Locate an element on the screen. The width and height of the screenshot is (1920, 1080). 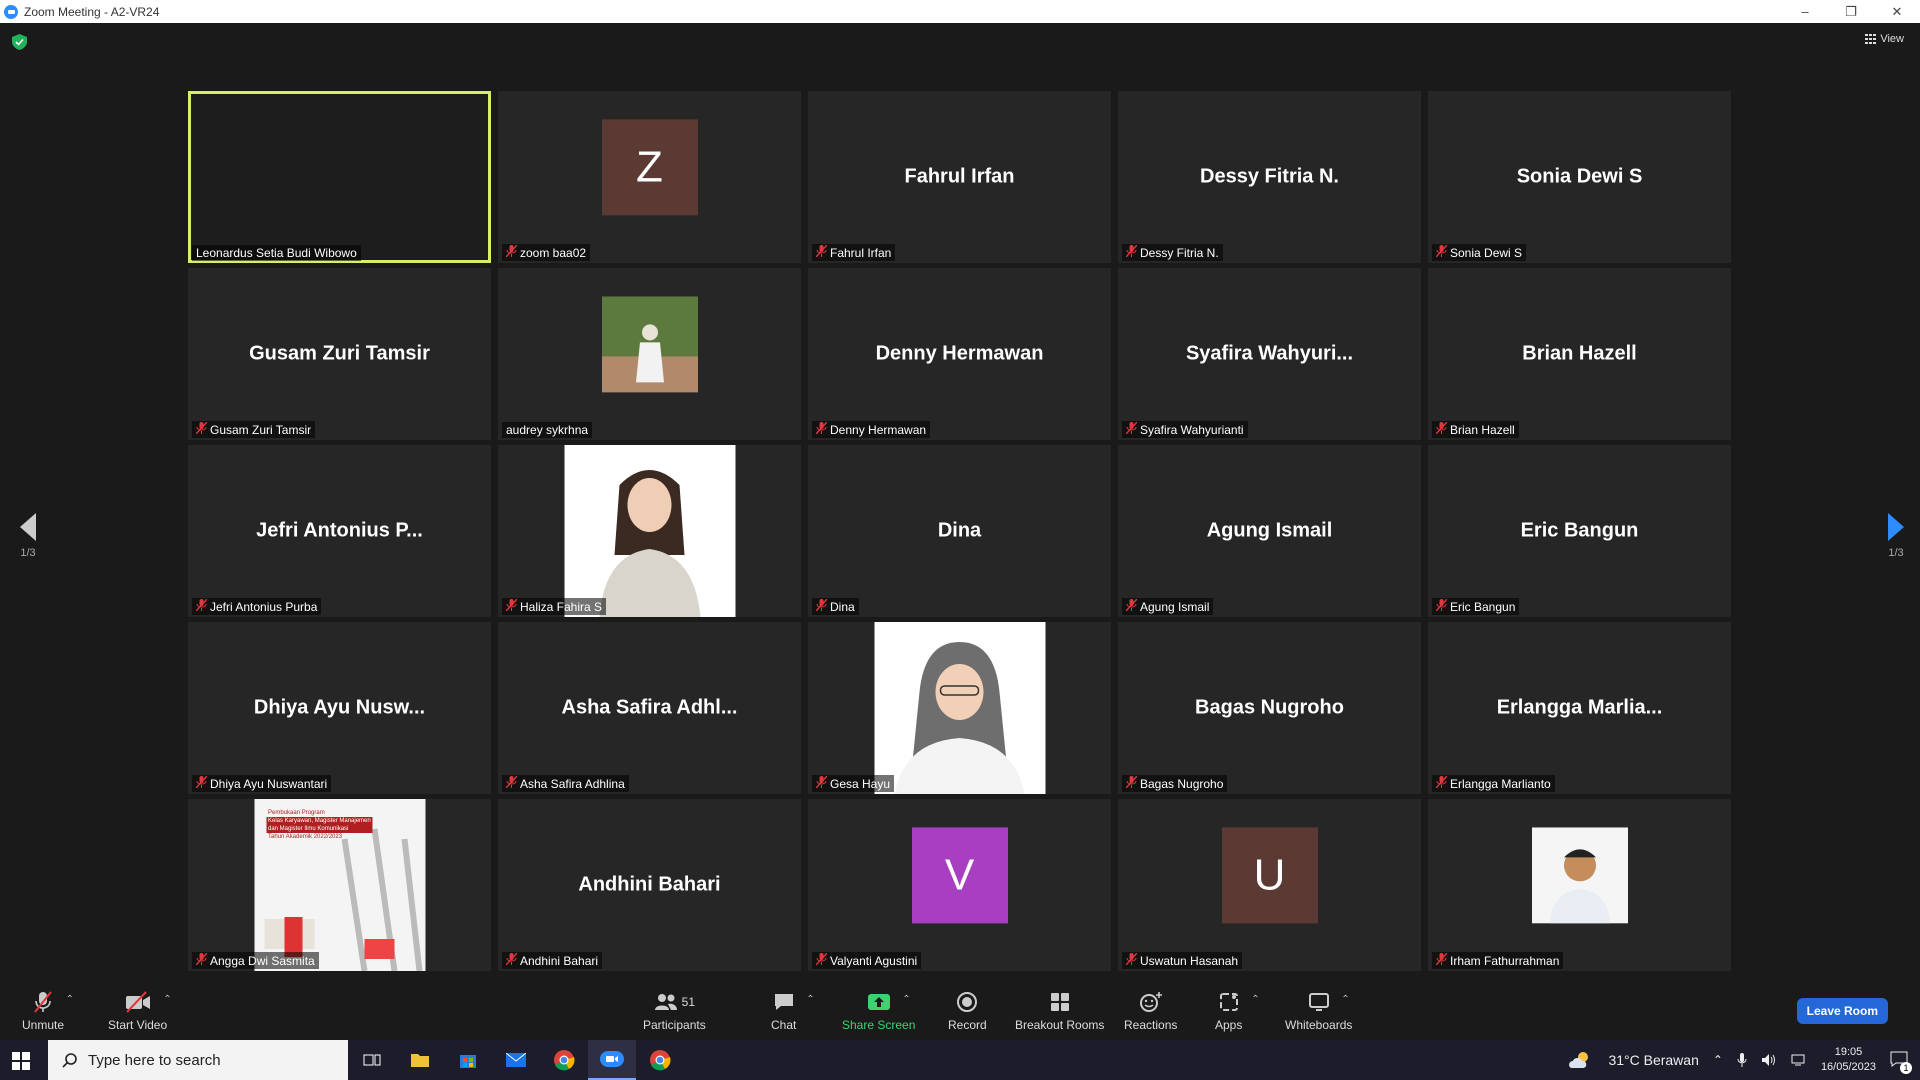
participant-display-name: Andhini Bahari is located at coordinates (649, 884).